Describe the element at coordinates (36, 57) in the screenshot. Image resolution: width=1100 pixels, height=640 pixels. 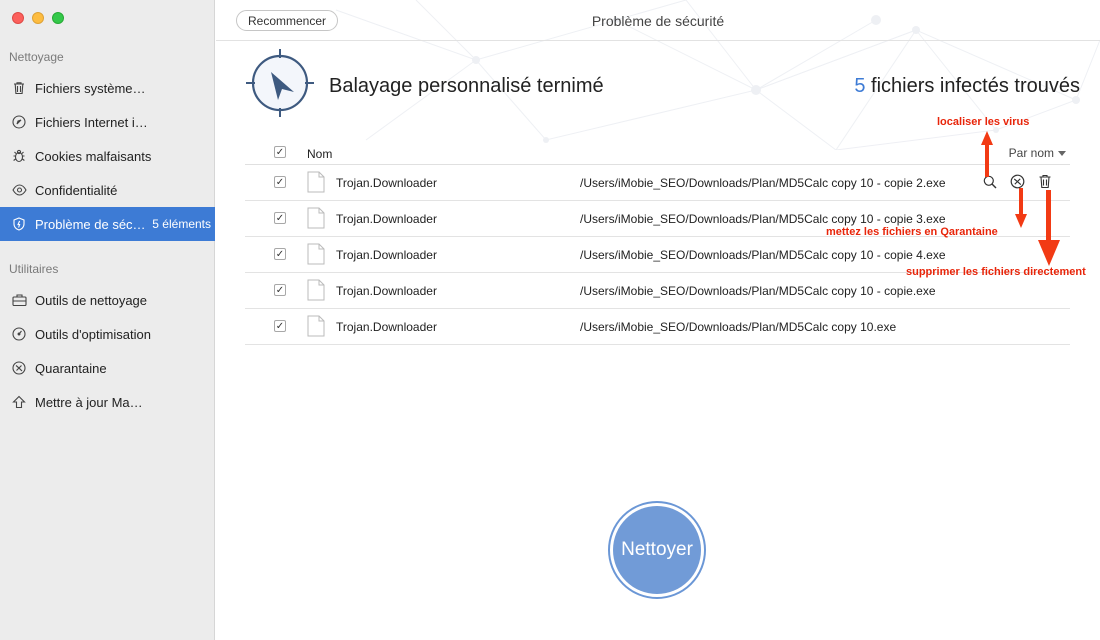
I see `section-label-cleaning: Nettoyage` at that location.